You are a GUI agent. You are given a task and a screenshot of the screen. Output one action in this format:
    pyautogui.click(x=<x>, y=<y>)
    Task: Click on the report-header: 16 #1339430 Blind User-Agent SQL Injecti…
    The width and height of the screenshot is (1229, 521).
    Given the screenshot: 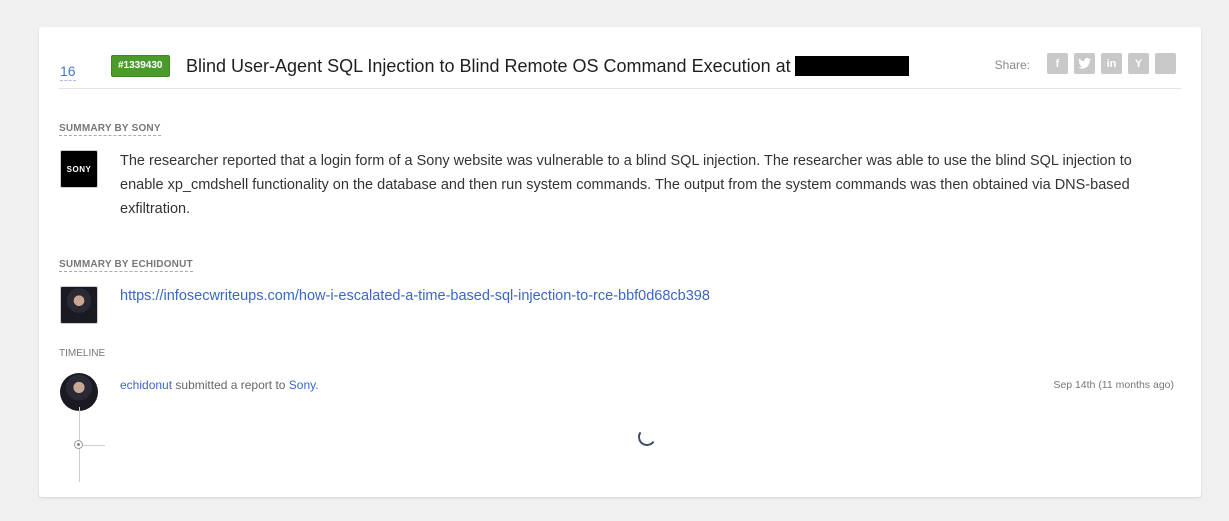 What is the action you would take?
    pyautogui.click(x=620, y=58)
    